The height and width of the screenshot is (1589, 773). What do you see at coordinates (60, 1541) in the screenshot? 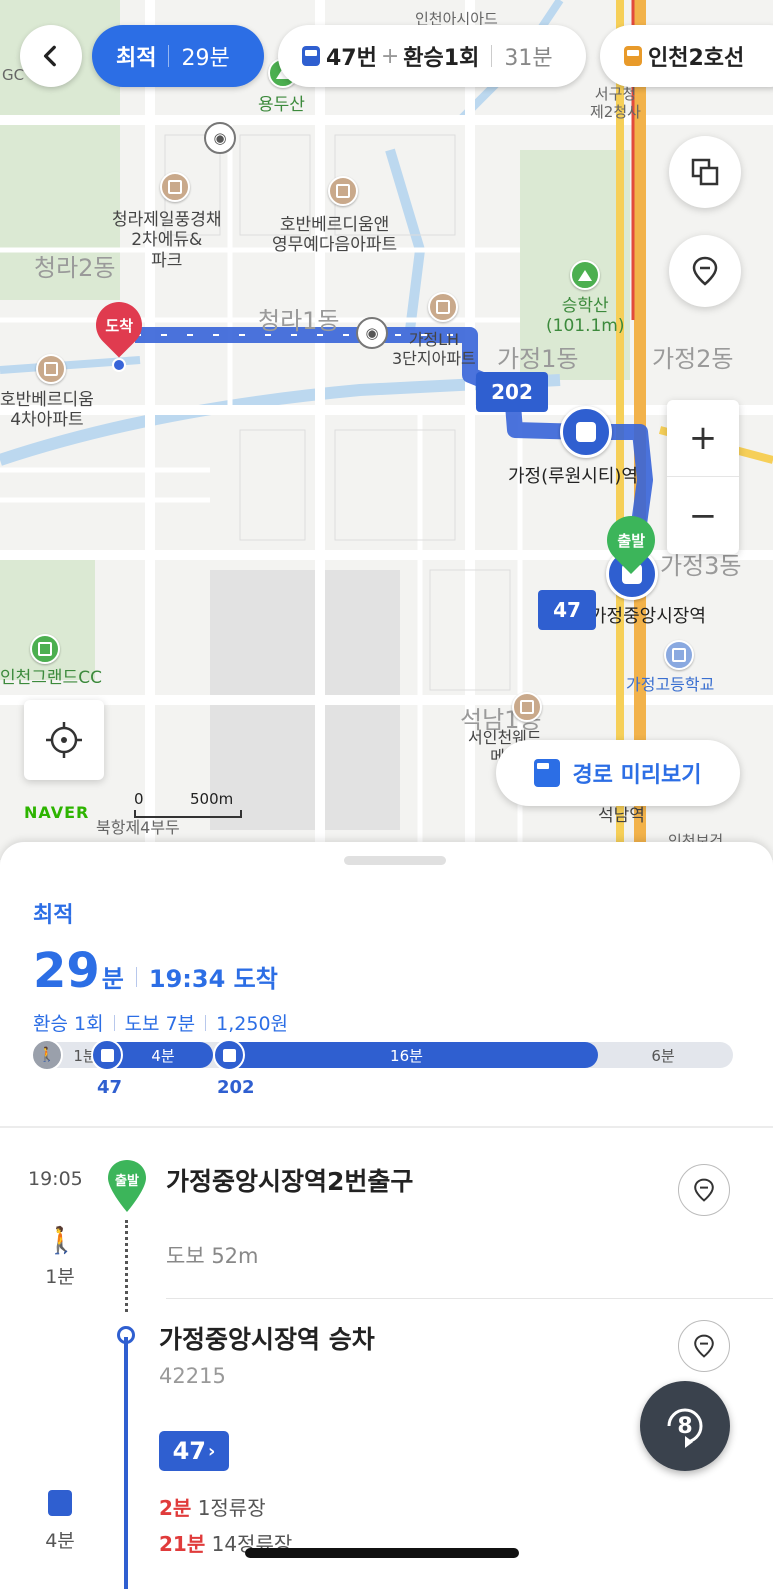
I see `bus-minutes: 4분` at bounding box center [60, 1541].